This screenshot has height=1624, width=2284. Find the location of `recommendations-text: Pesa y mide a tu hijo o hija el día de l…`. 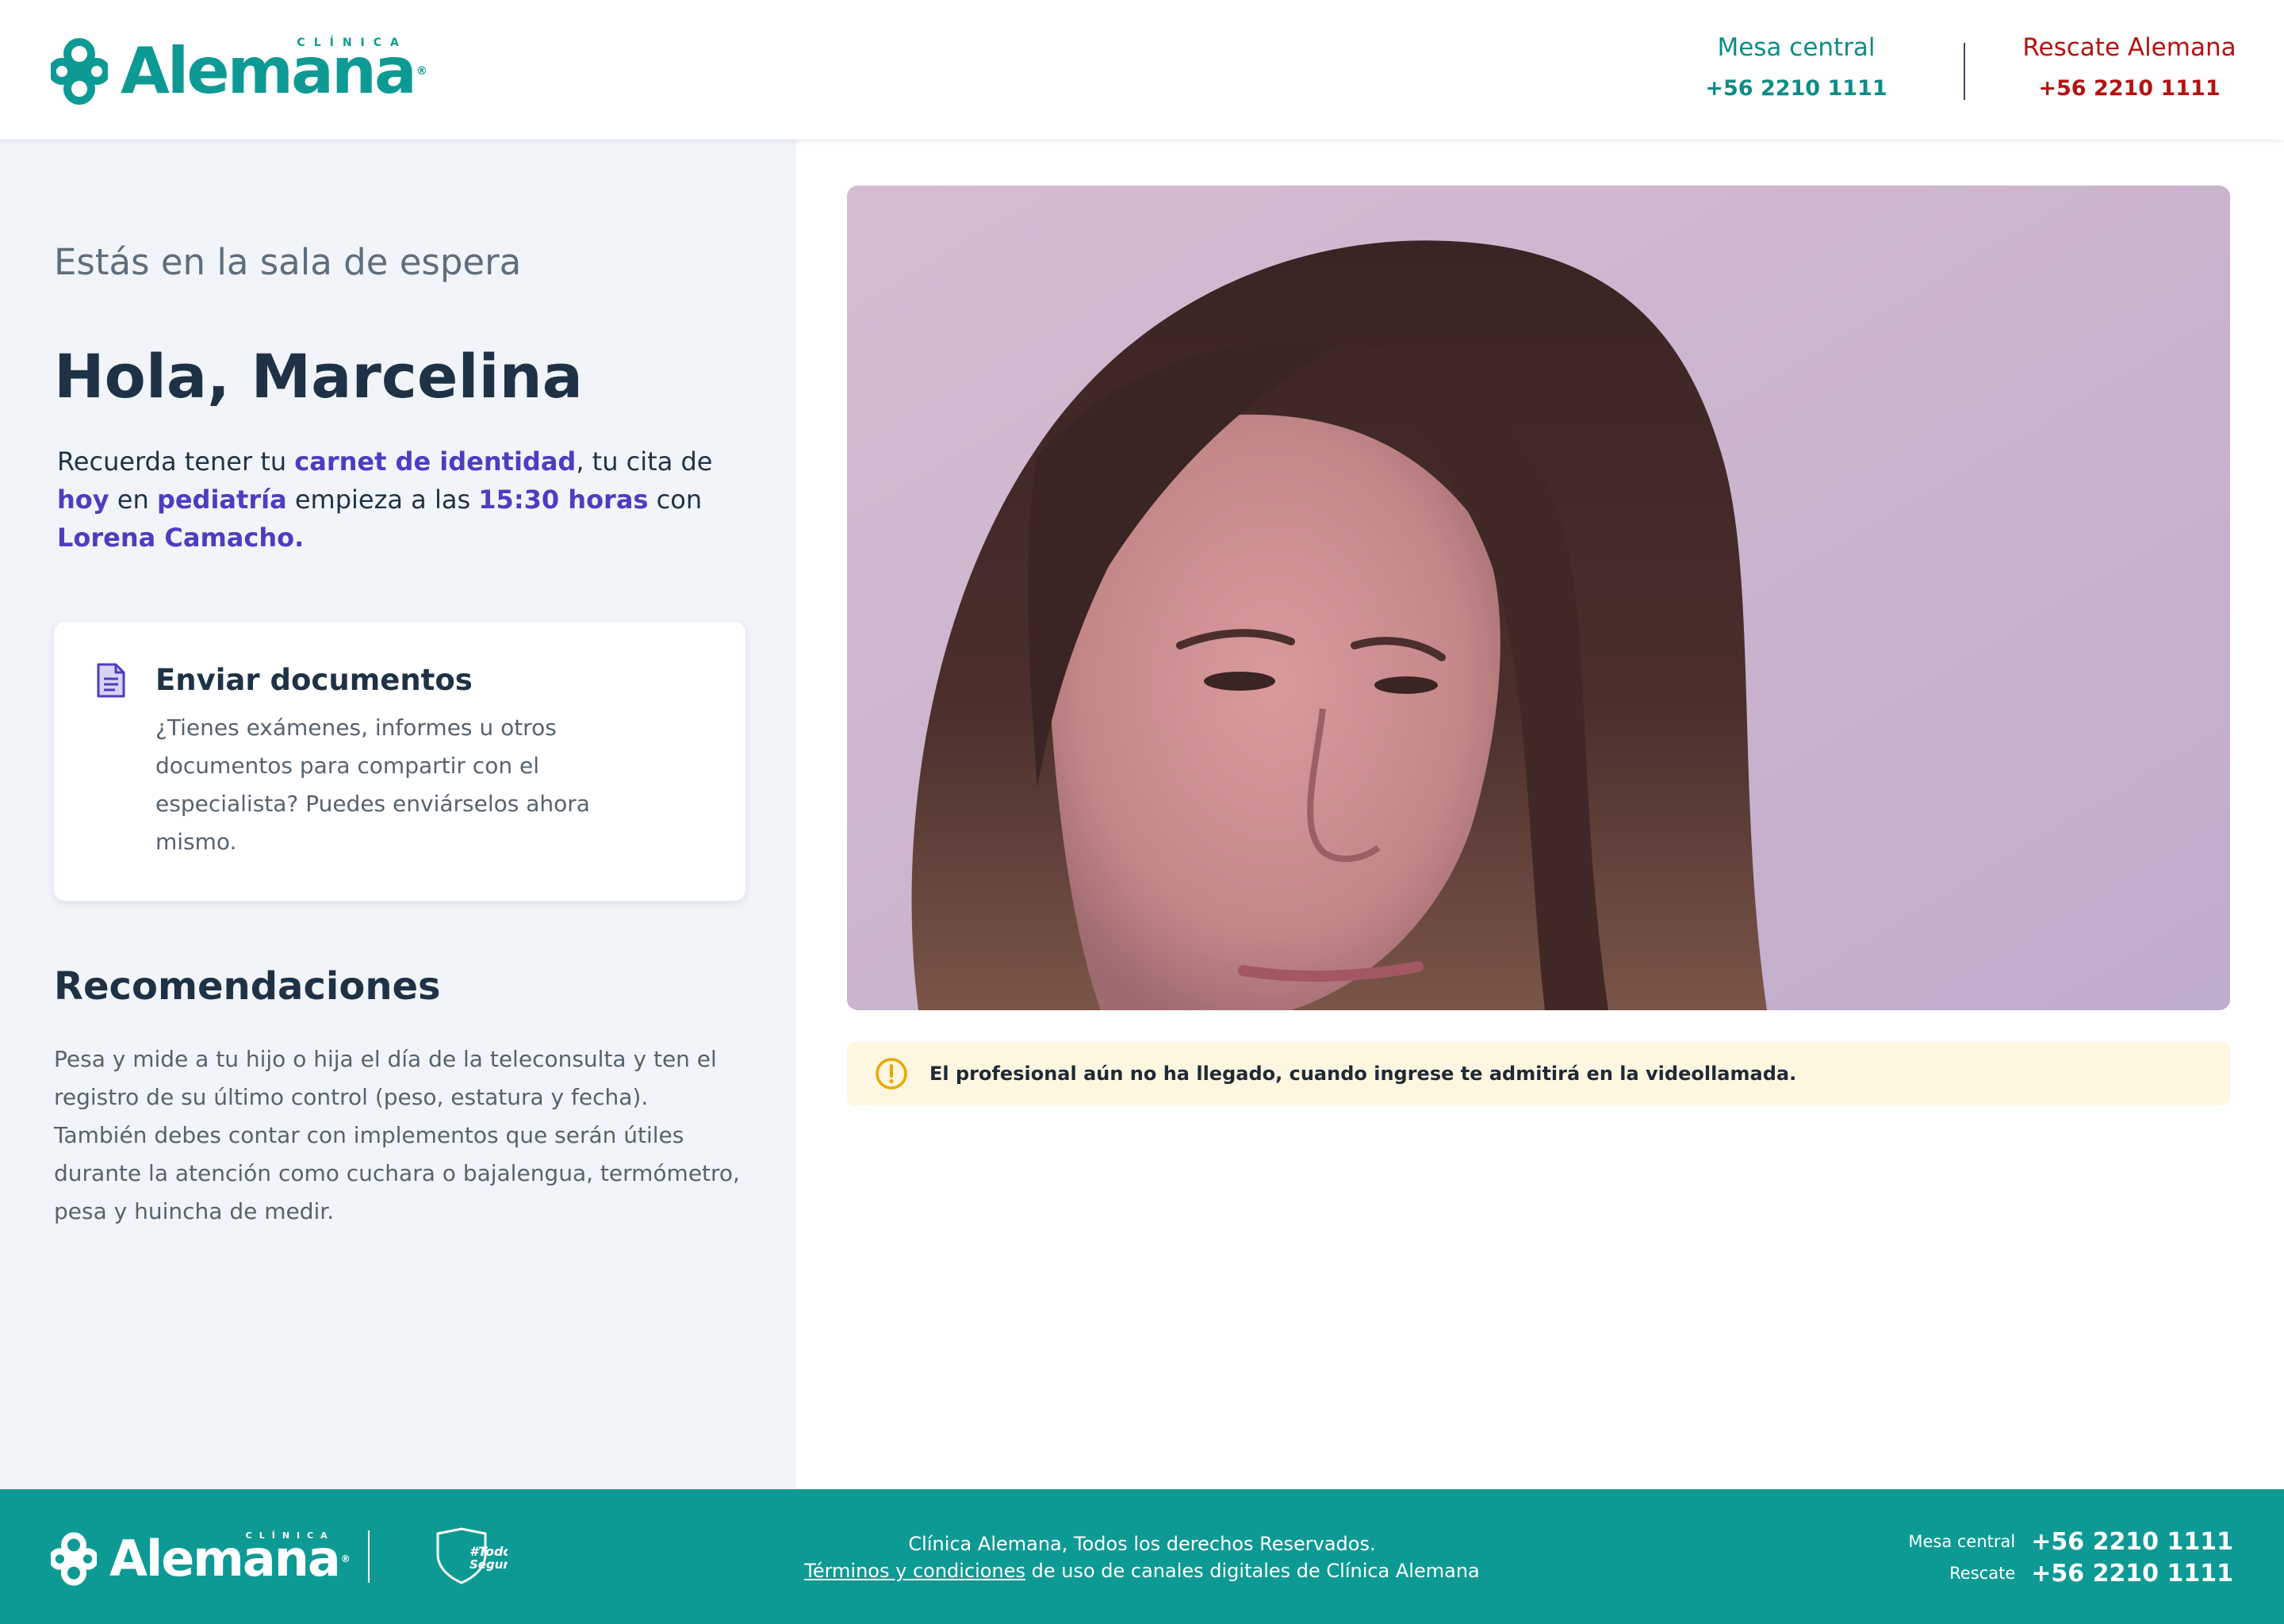

recommendations-text: Pesa y mide a tu hijo o hija el día de l… is located at coordinates (397, 1135).